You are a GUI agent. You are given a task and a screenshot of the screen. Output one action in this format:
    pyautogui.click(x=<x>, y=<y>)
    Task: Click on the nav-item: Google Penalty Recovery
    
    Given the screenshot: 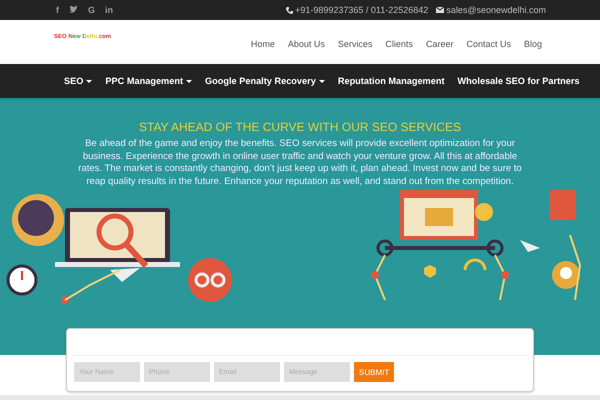 What is the action you would take?
    pyautogui.click(x=265, y=81)
    